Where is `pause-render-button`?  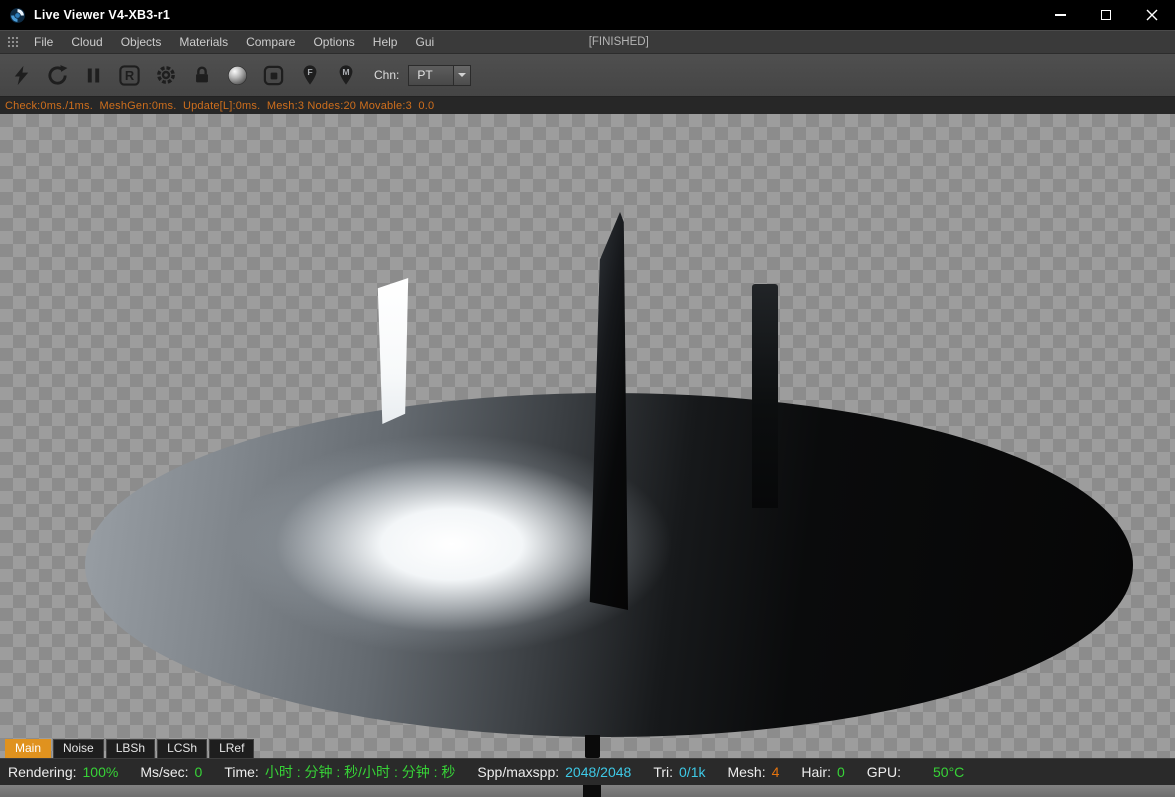
pause-render-button is located at coordinates (93, 75).